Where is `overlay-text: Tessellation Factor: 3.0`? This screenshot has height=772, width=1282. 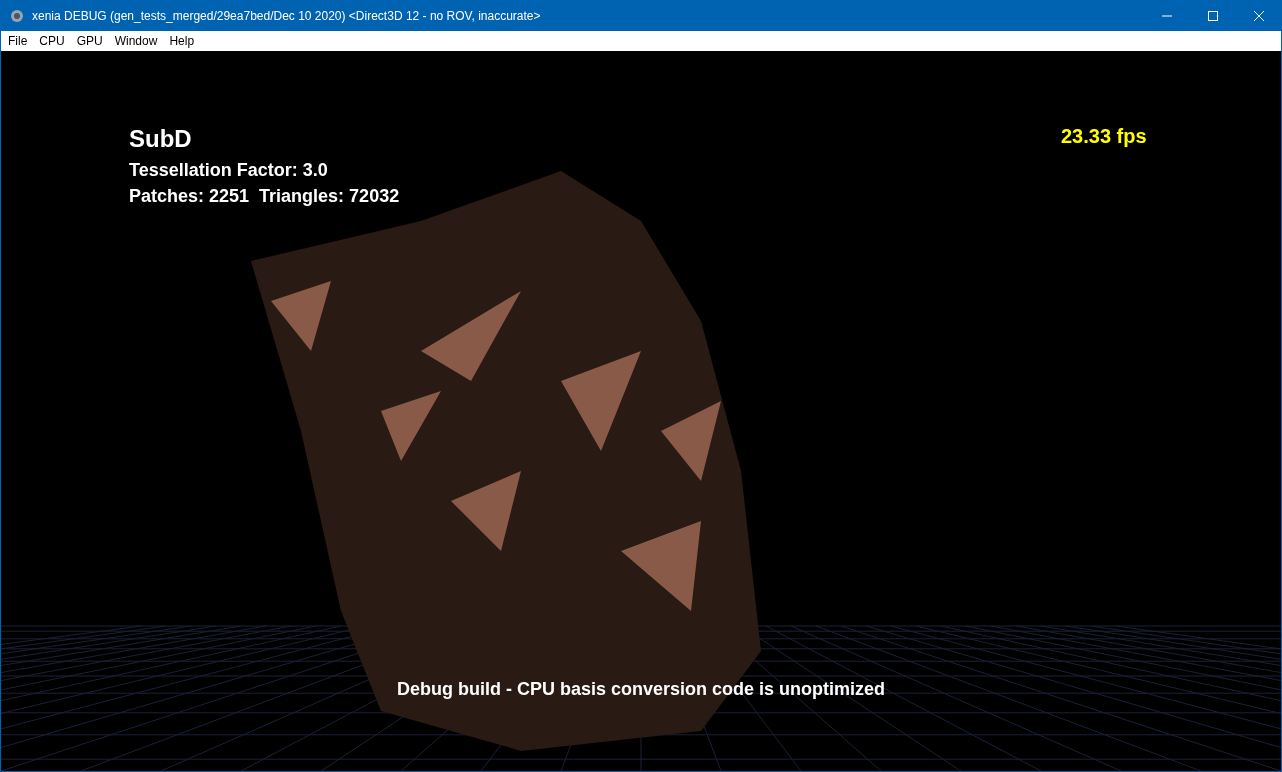
overlay-text: Tessellation Factor: 3.0 is located at coordinates (229, 170).